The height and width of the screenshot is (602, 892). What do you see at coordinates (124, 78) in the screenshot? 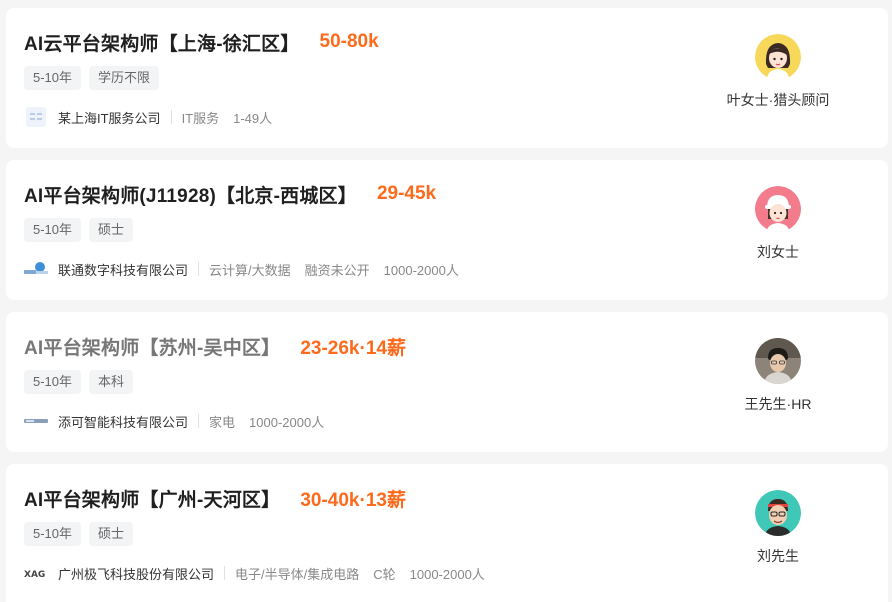
I see `tag-education: 学历不限` at bounding box center [124, 78].